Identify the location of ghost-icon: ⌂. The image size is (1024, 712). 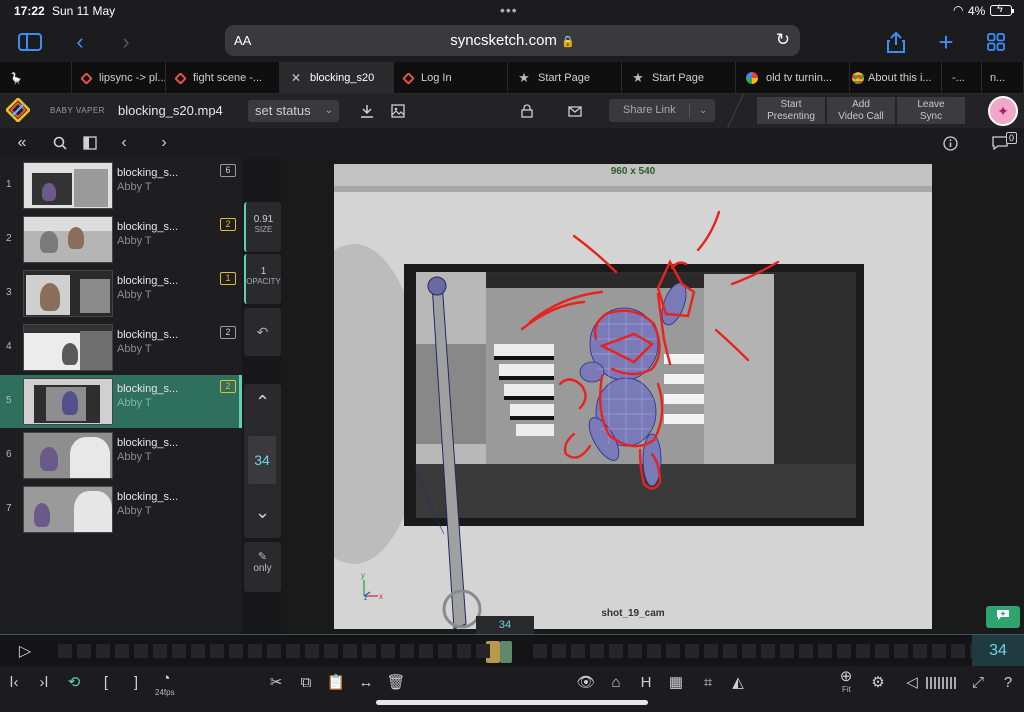
(616, 682).